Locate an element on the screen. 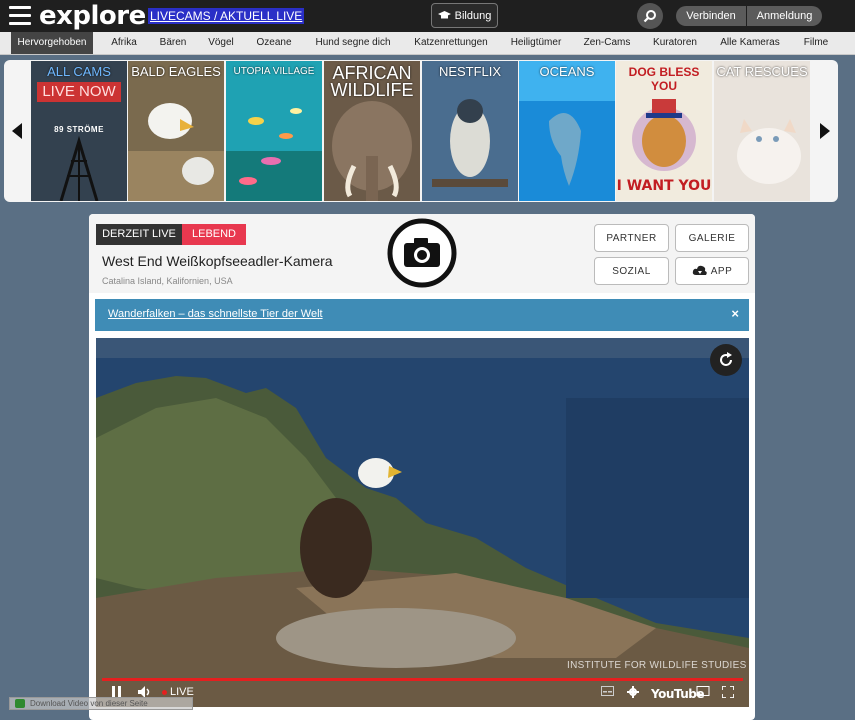  download-label: Download Video von dieser Seite is located at coordinates (89, 703).